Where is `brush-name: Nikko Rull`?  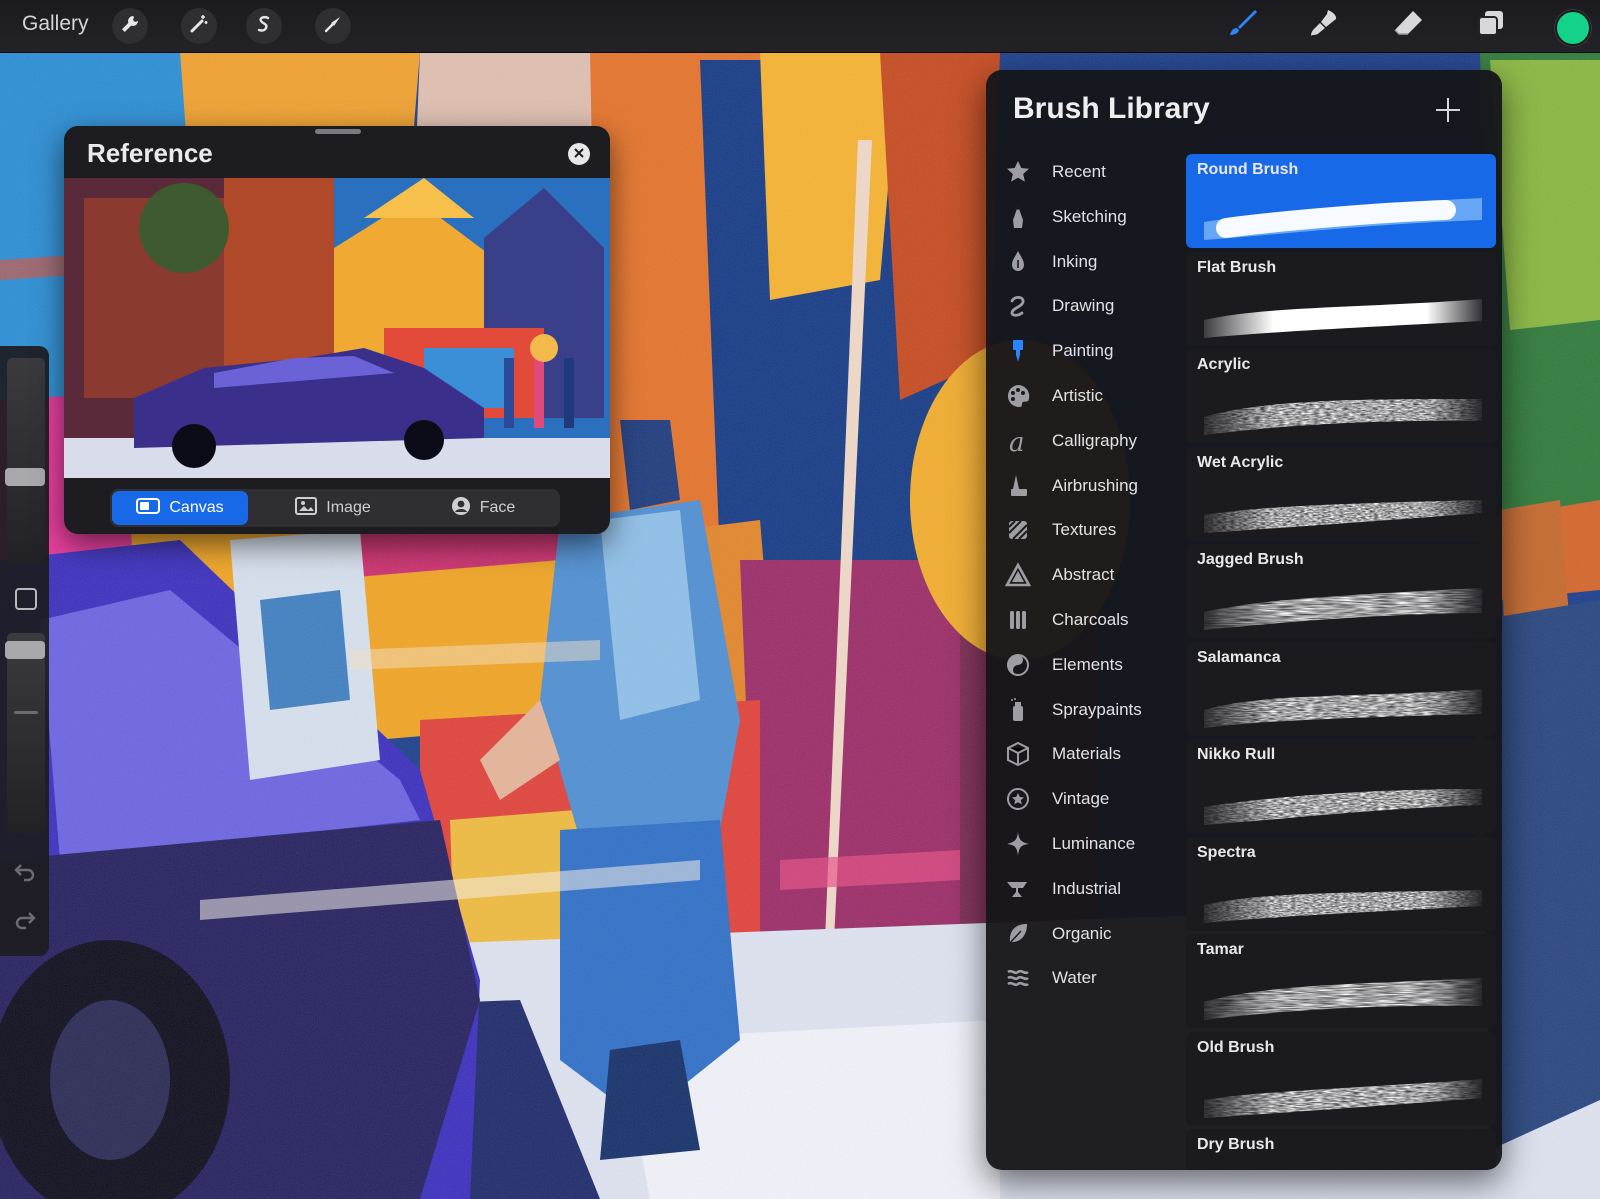
brush-name: Nikko Rull is located at coordinates (1236, 754).